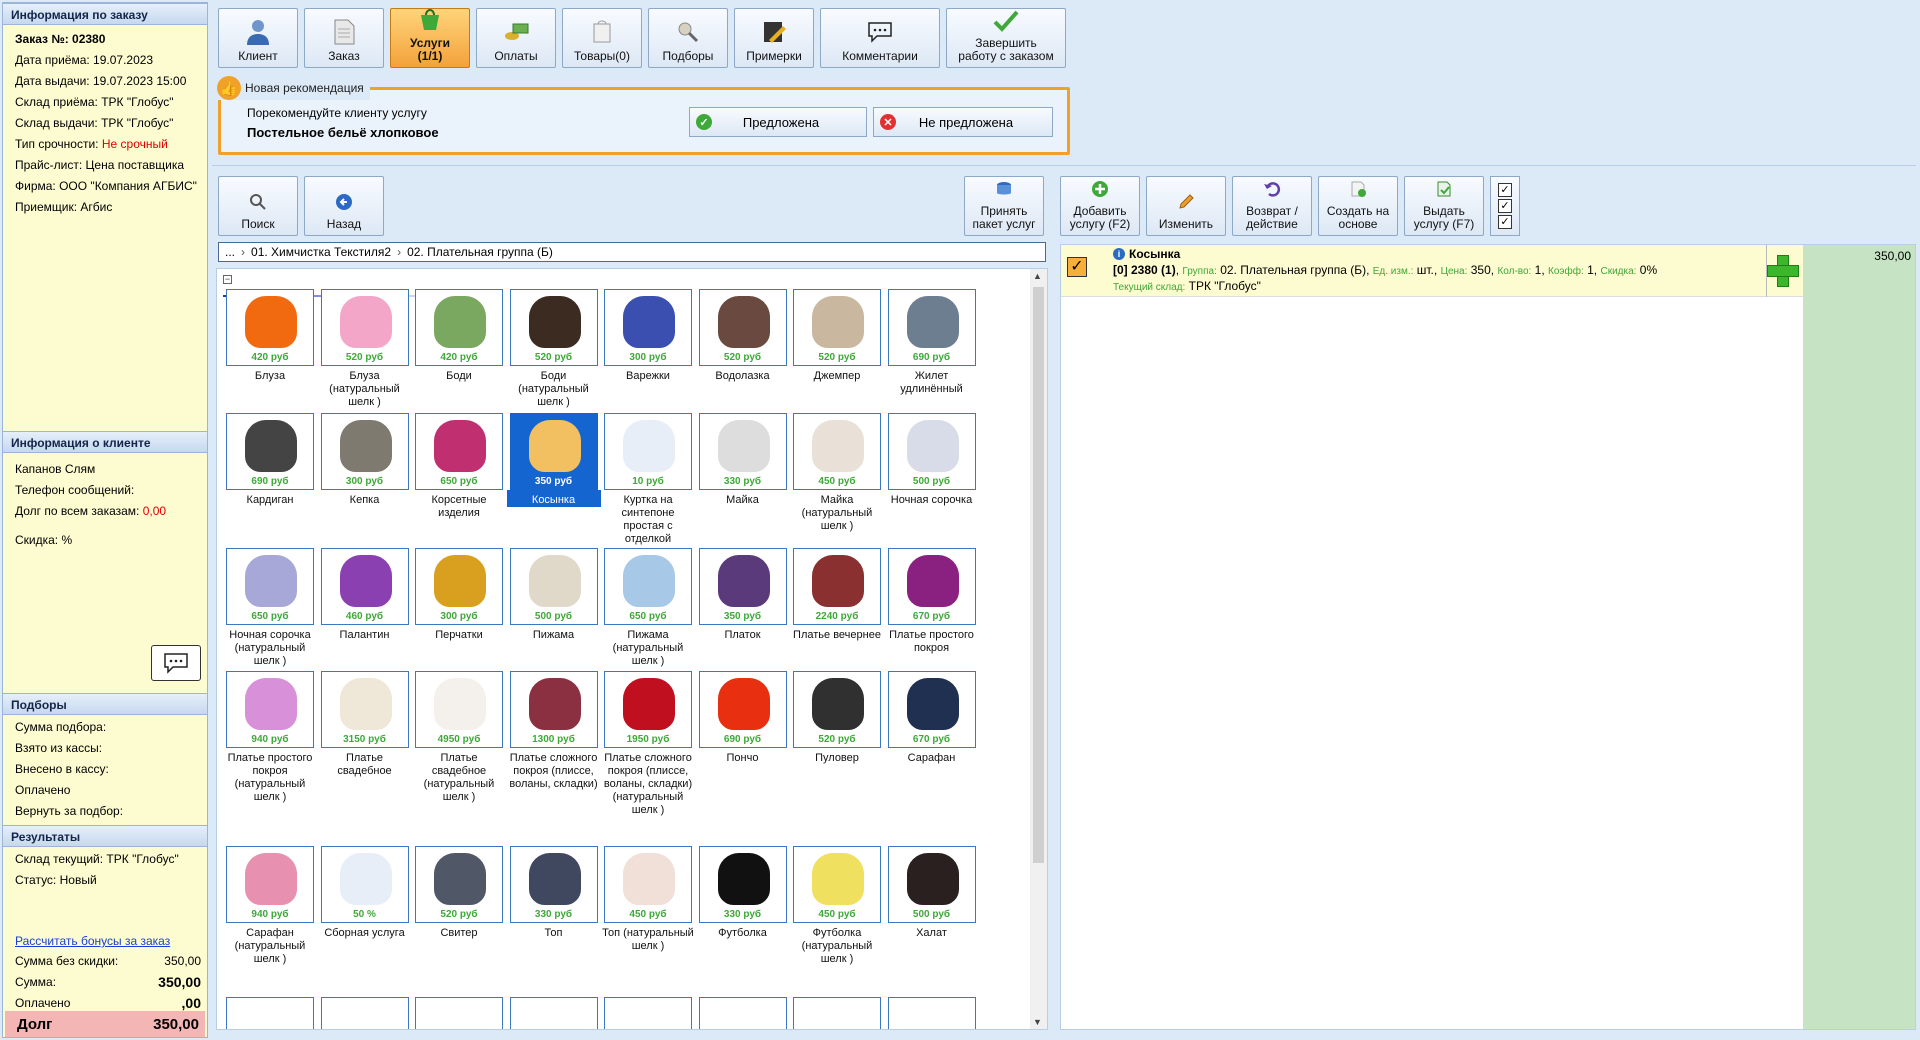  Describe the element at coordinates (743, 595) in the screenshot. I see `catalog-tile: 350 руб Платок` at that location.